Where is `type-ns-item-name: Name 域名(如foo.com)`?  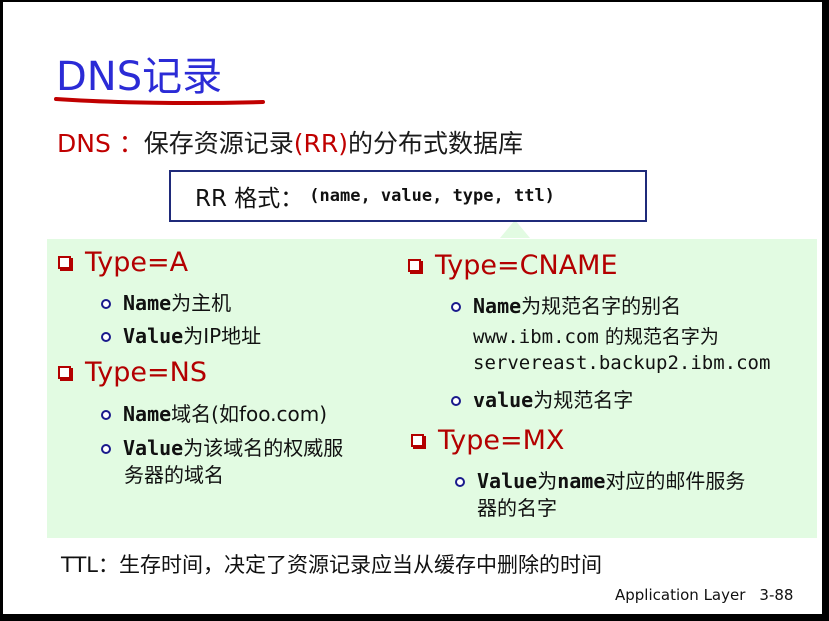
type-ns-item-name: Name 域名(如foo.com) is located at coordinates (214, 412).